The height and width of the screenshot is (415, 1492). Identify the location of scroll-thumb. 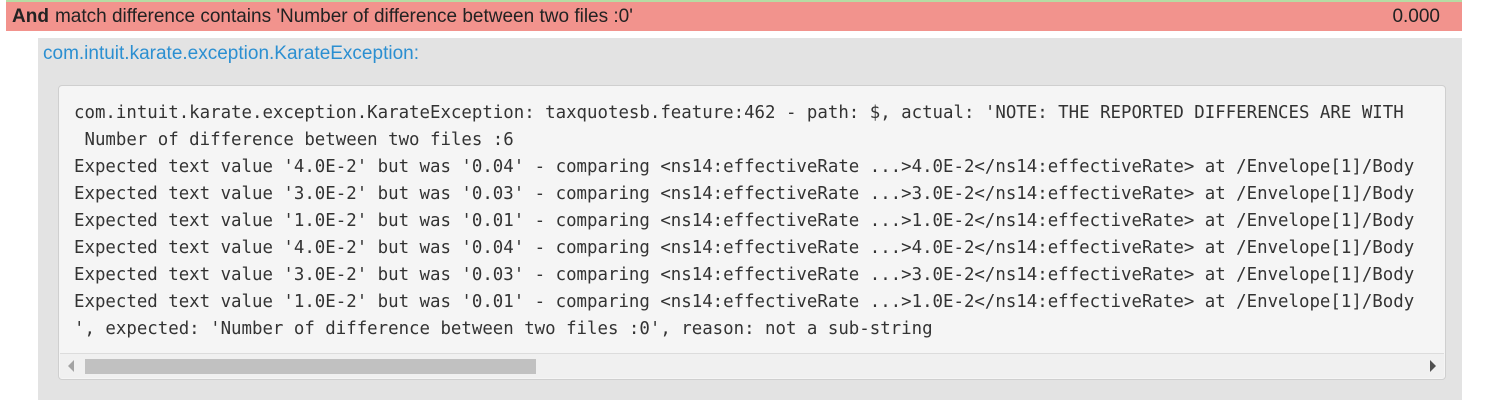
(310, 366).